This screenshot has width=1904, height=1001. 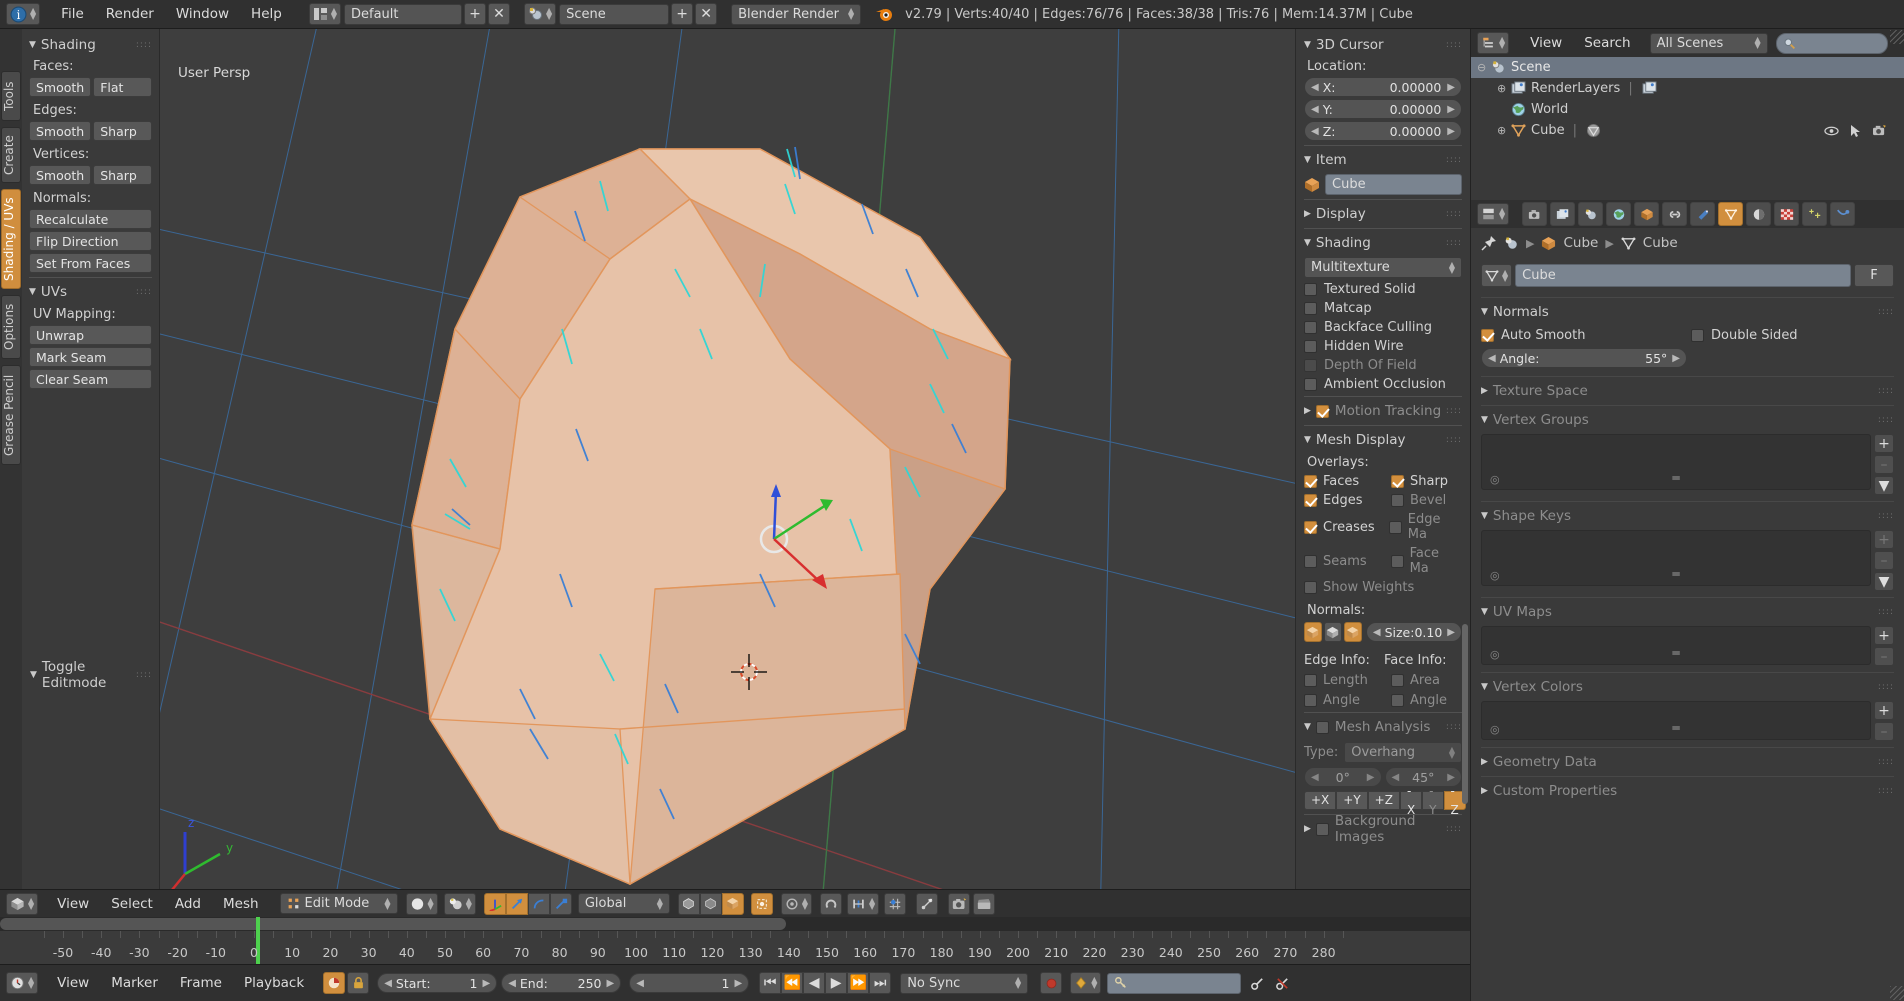 What do you see at coordinates (1687, 130) in the screenshot?
I see `outliner-row-cube: ⊕ Cube |` at bounding box center [1687, 130].